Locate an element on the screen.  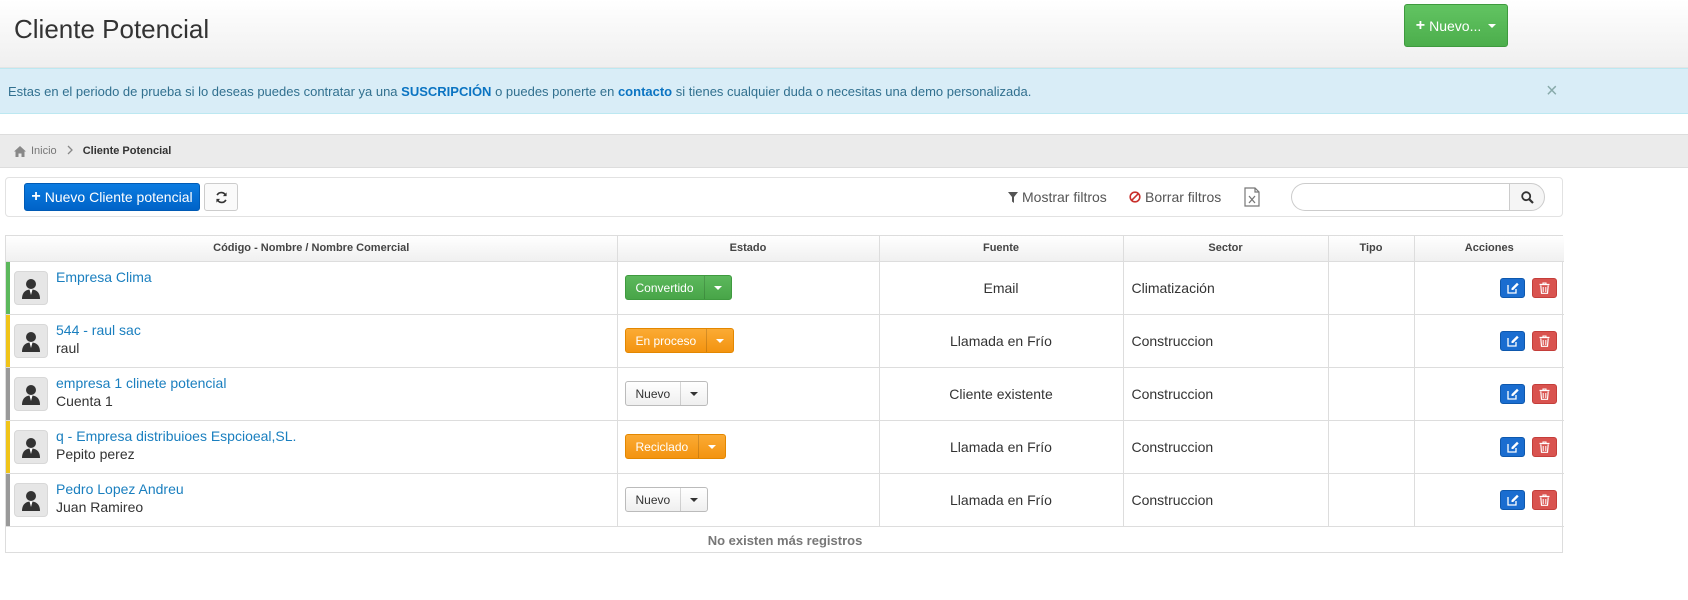
new-lead-button: + Nuevo Cliente potencial is located at coordinates (112, 197).